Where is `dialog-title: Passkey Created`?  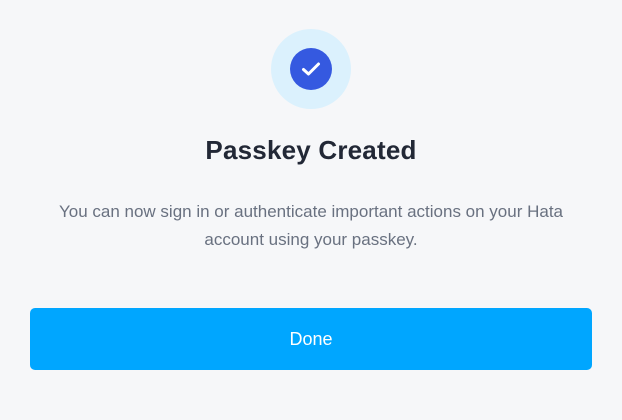
dialog-title: Passkey Created is located at coordinates (311, 150).